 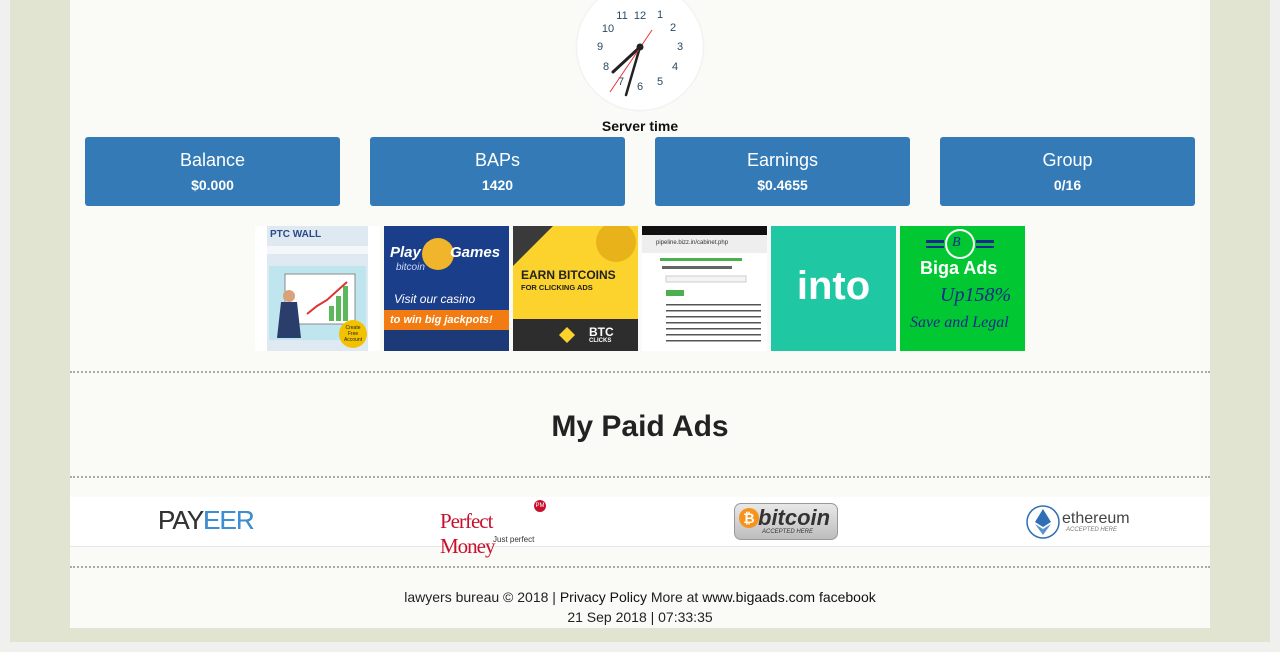 I want to click on stat-title: Balance, so click(x=212, y=160).